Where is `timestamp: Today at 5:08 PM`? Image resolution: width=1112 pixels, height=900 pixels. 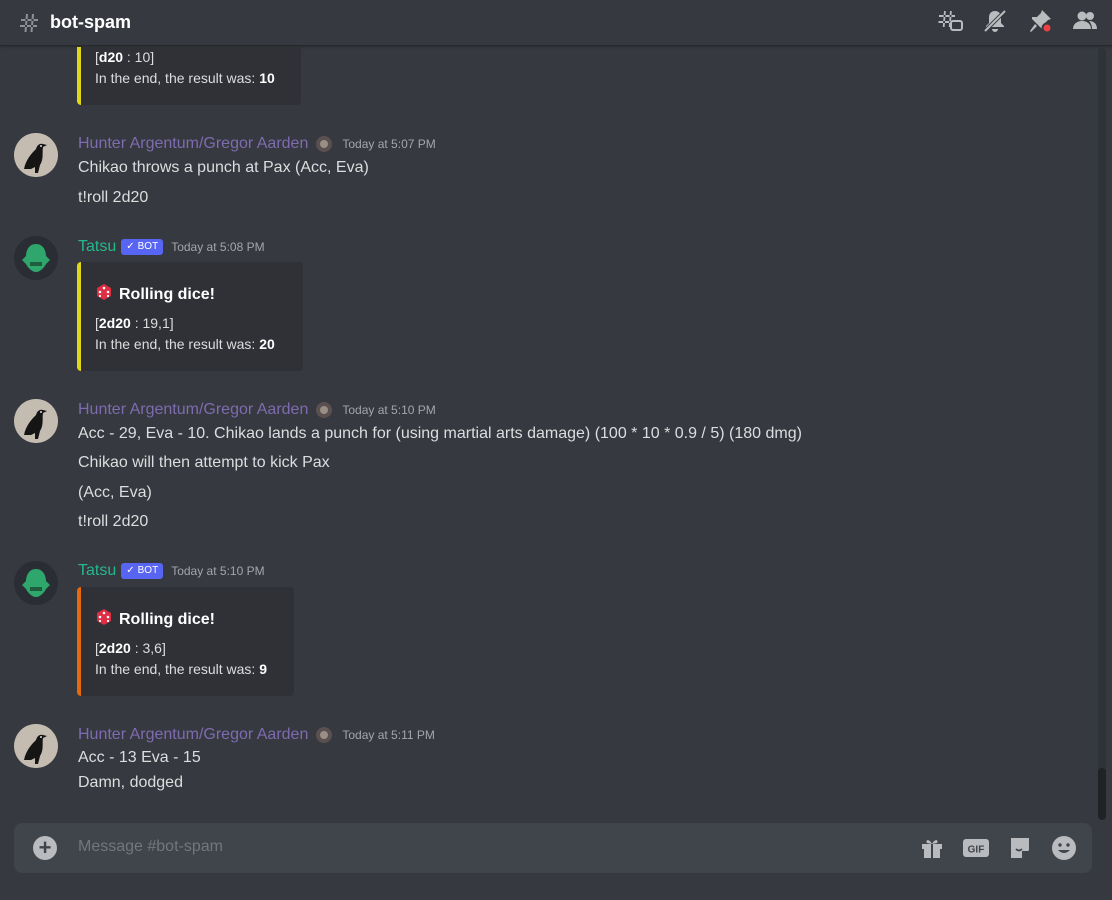
timestamp: Today at 5:08 PM is located at coordinates (218, 247).